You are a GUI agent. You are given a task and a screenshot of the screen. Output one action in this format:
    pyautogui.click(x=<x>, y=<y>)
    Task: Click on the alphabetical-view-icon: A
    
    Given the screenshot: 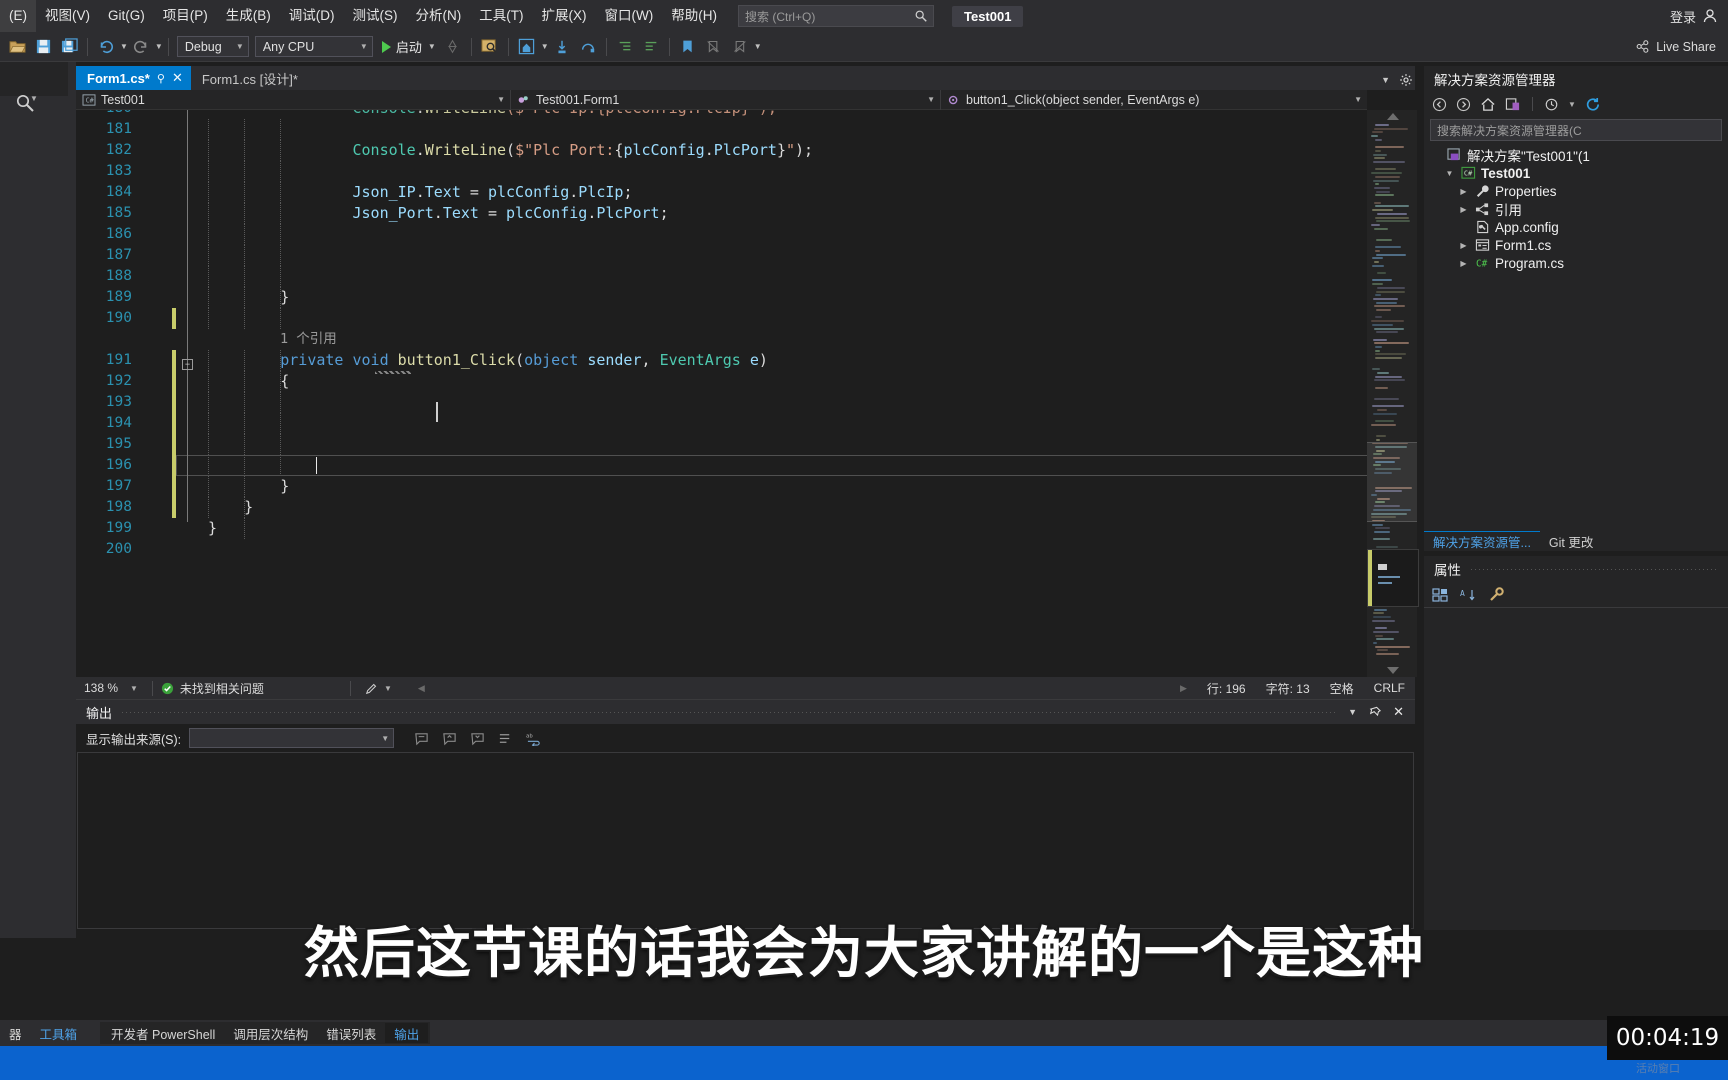 What is the action you would take?
    pyautogui.click(x=1469, y=595)
    